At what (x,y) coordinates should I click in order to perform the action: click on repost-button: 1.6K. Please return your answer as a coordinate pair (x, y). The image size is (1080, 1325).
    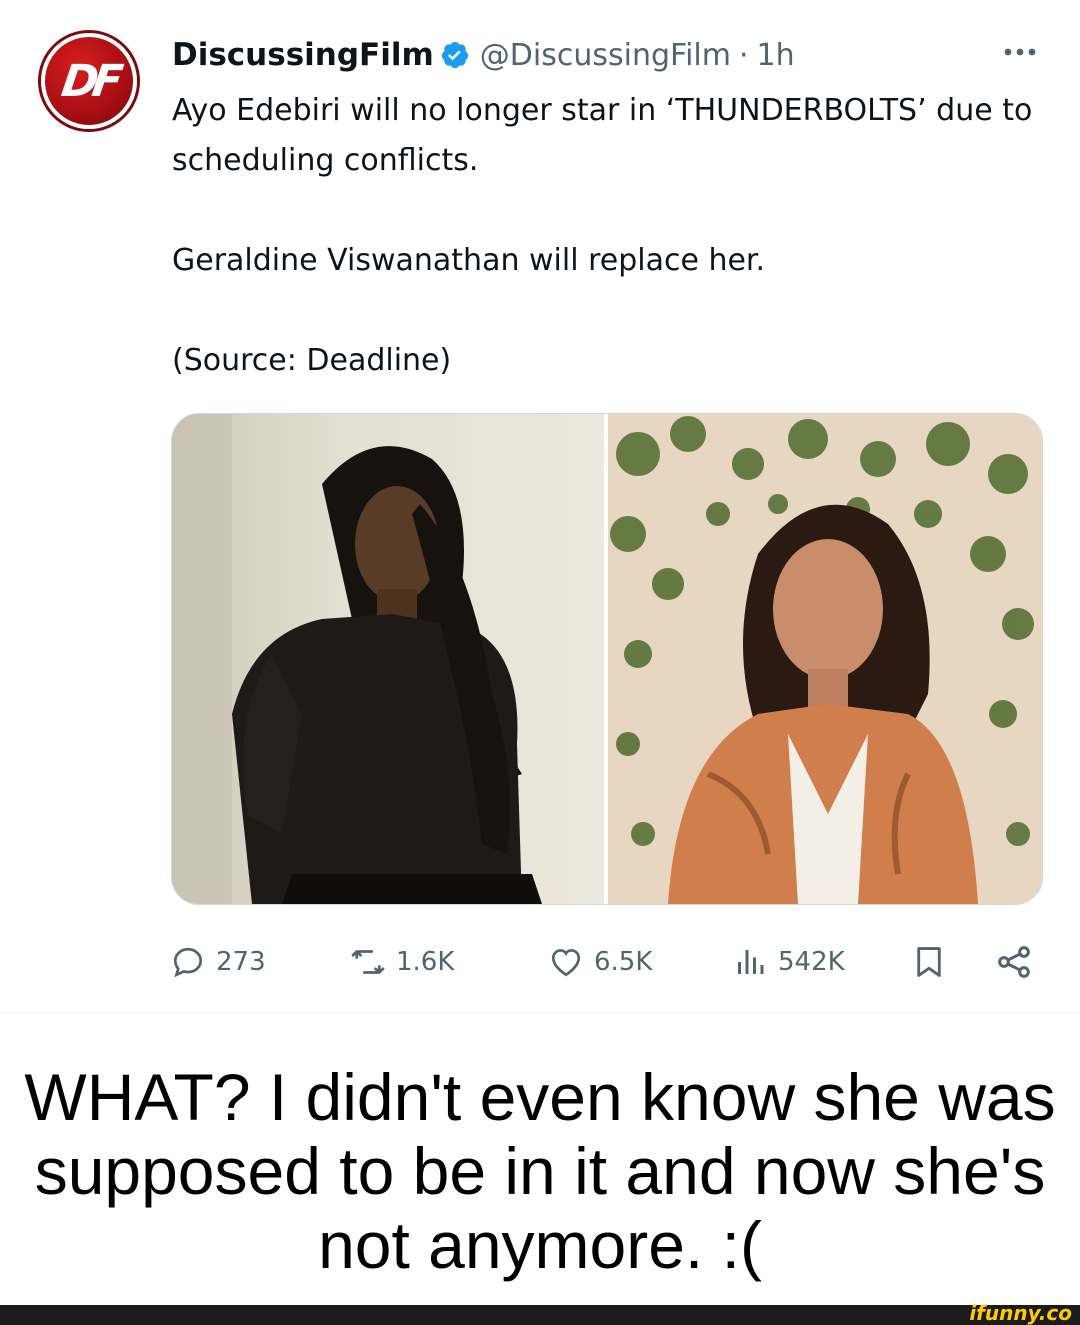
    Looking at the image, I should click on (402, 962).